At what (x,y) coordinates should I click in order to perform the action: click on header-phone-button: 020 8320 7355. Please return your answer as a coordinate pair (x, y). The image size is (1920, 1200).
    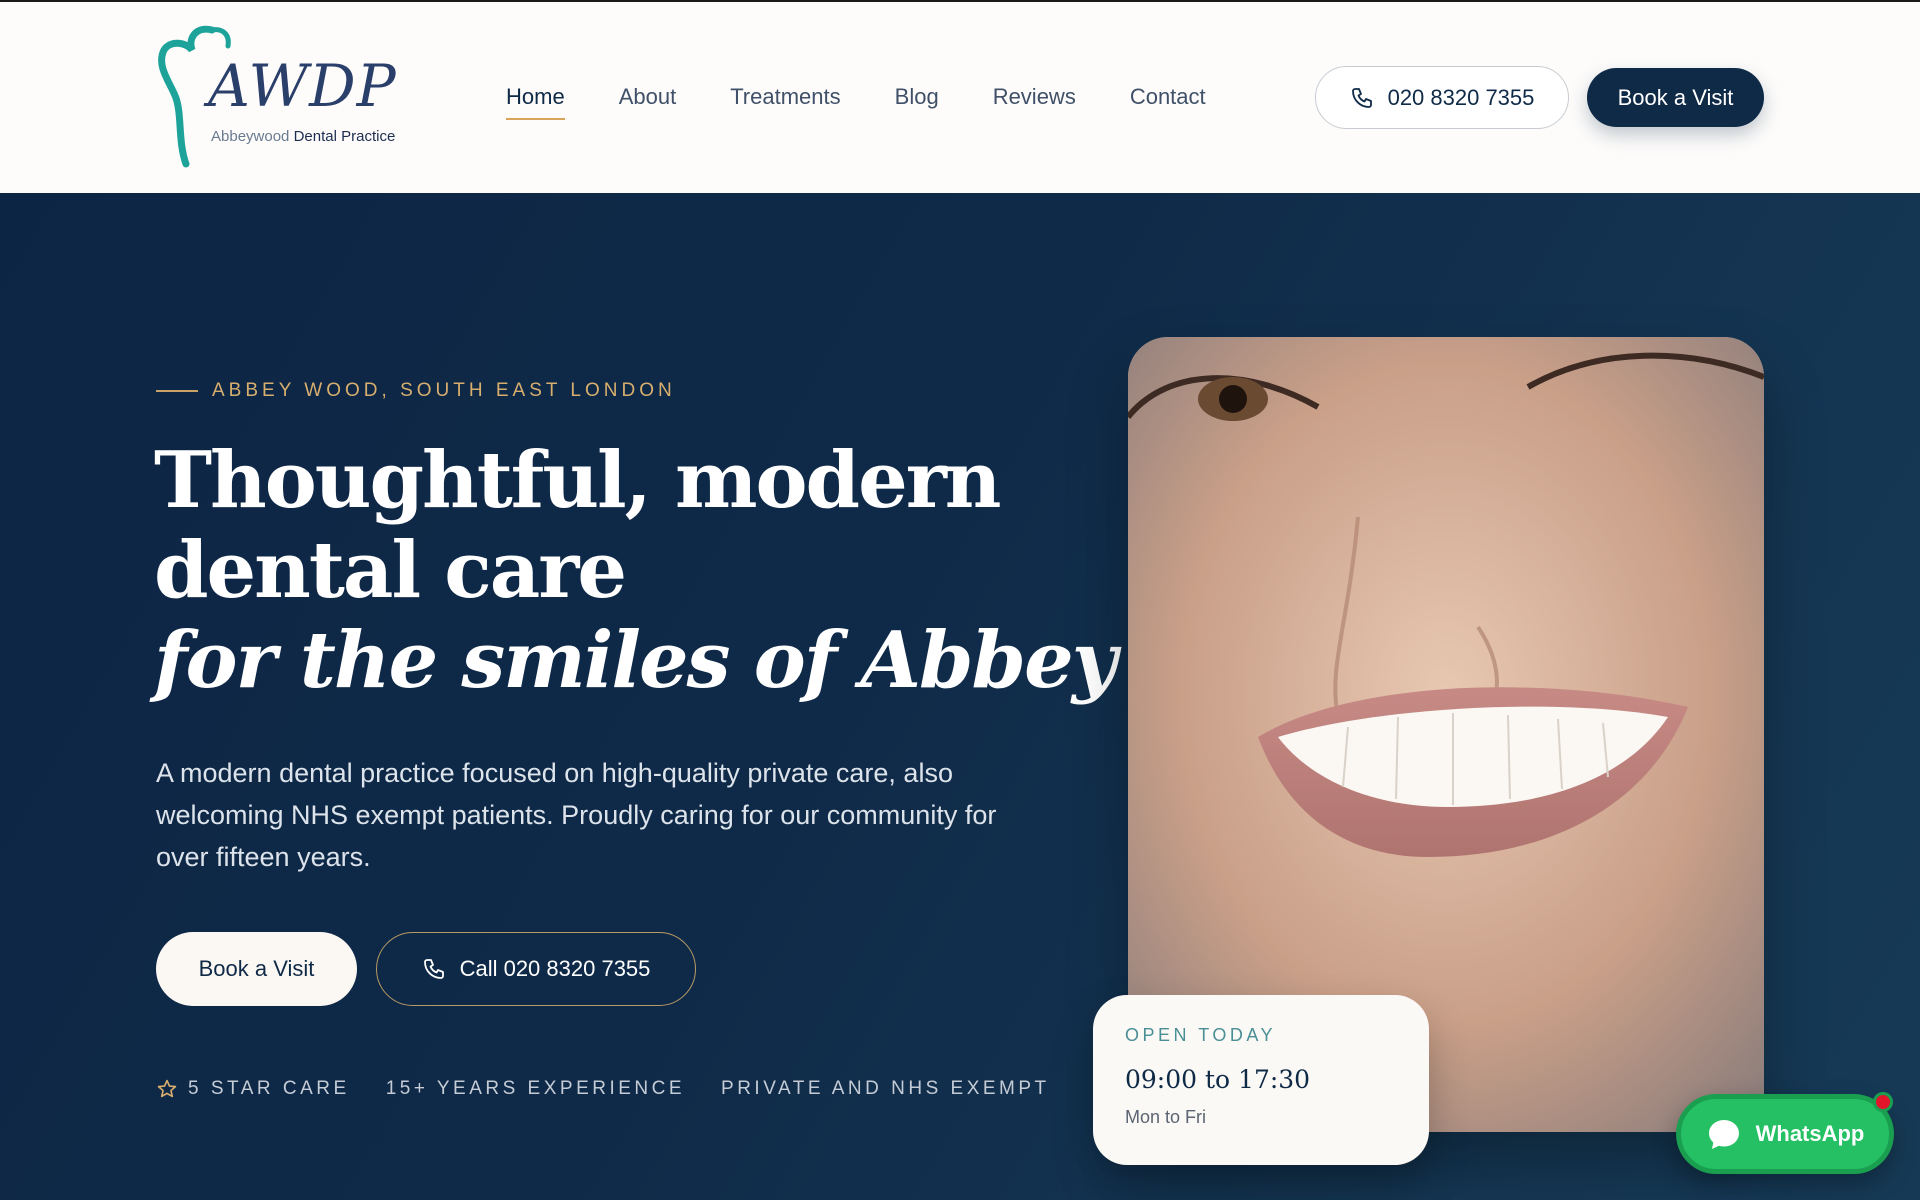
    Looking at the image, I should click on (1442, 97).